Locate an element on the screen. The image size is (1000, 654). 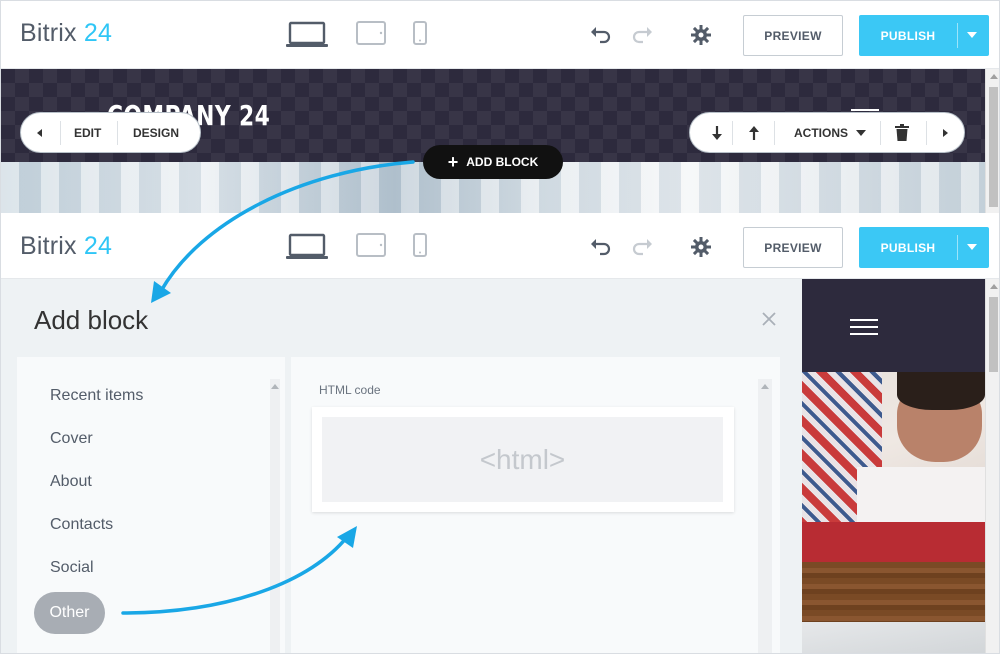
add-block-button: + ADD BLOCK is located at coordinates (493, 162).